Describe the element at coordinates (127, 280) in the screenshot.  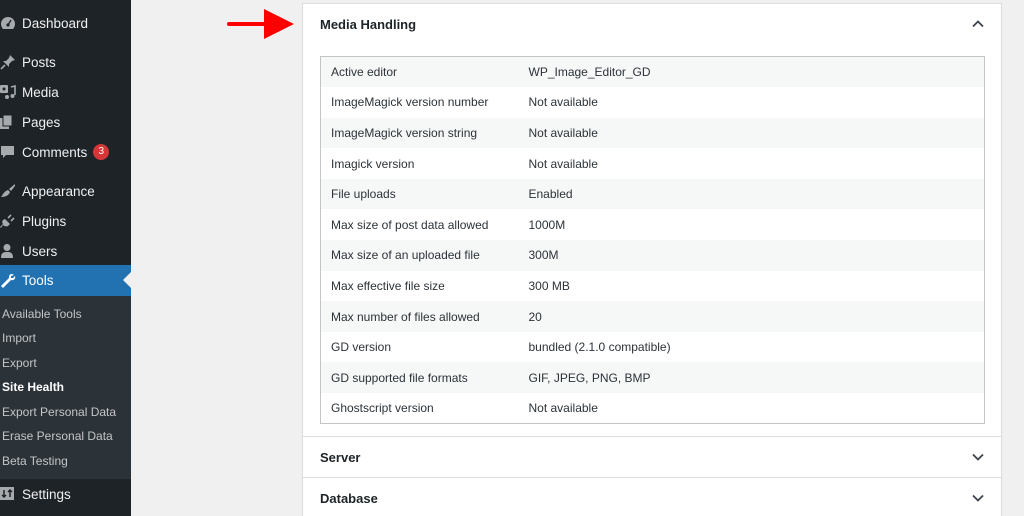
I see `active-menu-pointer` at that location.